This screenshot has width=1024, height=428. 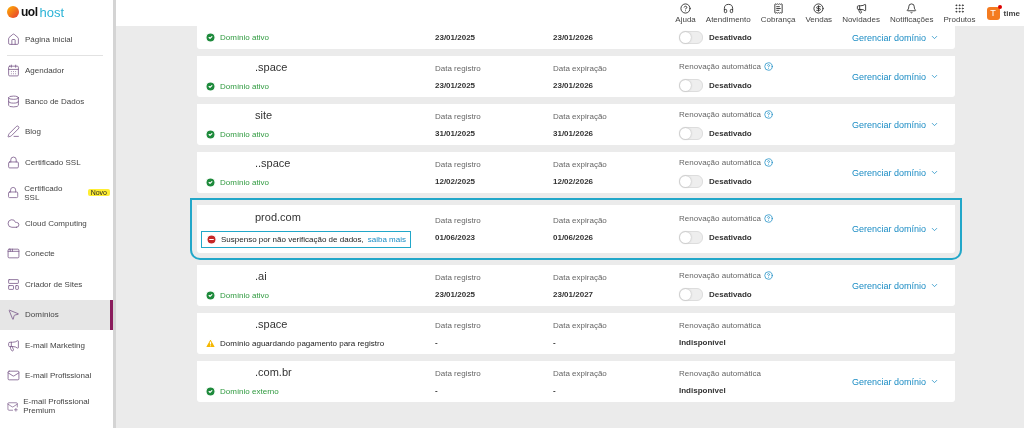 I want to click on check-circle-icon, so click(x=210, y=182).